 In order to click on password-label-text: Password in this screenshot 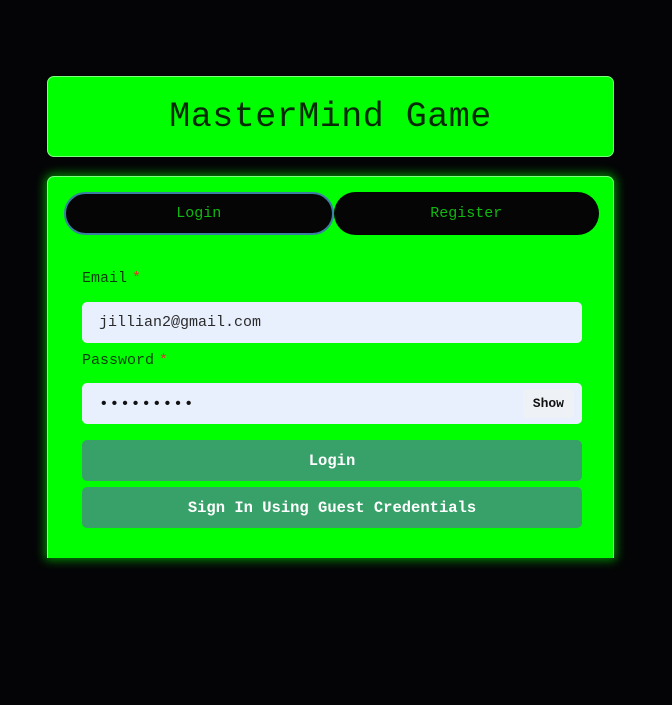, I will do `click(118, 360)`.